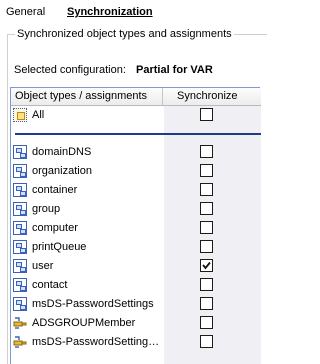  What do you see at coordinates (174, 70) in the screenshot?
I see `selected-configuration-value: Partial for VAR` at bounding box center [174, 70].